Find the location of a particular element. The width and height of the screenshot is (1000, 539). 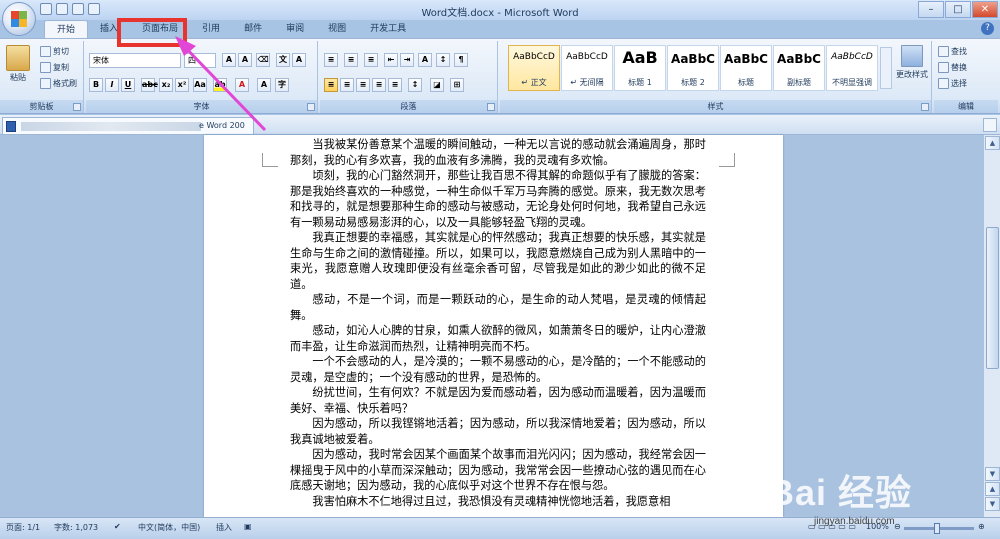

paragraph-launcher-icon is located at coordinates (491, 107).